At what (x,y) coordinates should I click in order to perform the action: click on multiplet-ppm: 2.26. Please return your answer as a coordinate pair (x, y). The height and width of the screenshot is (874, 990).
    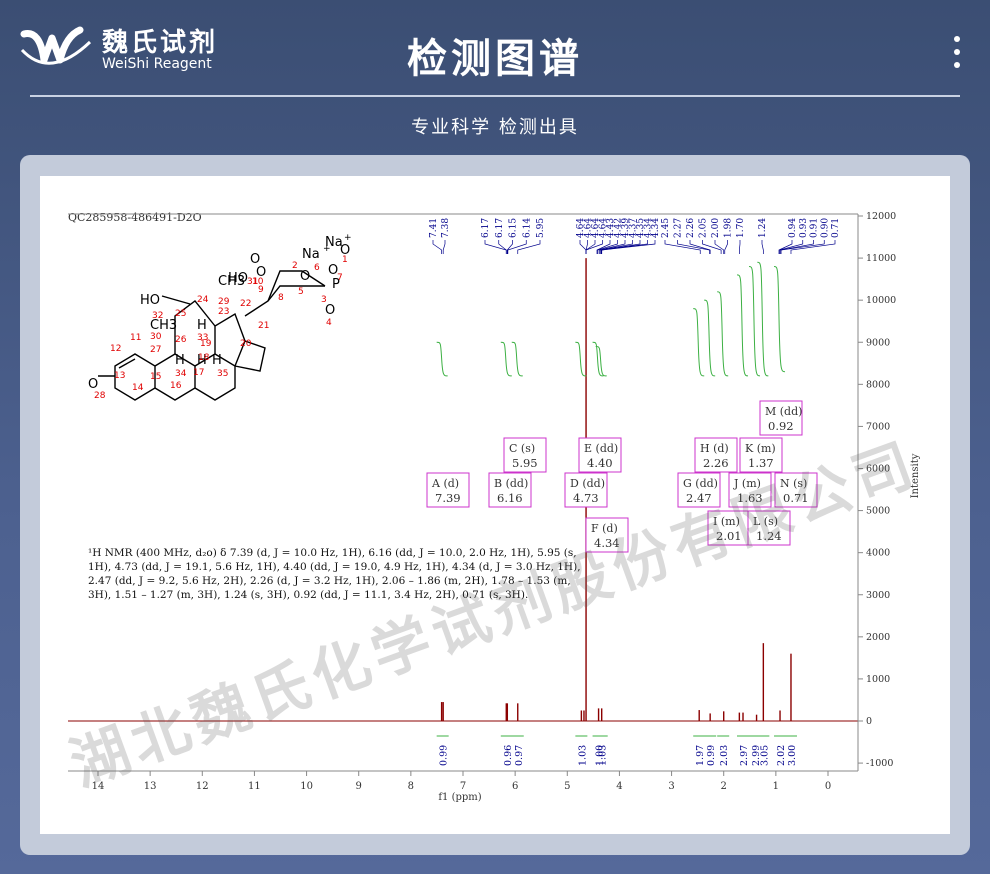
    Looking at the image, I should click on (716, 463).